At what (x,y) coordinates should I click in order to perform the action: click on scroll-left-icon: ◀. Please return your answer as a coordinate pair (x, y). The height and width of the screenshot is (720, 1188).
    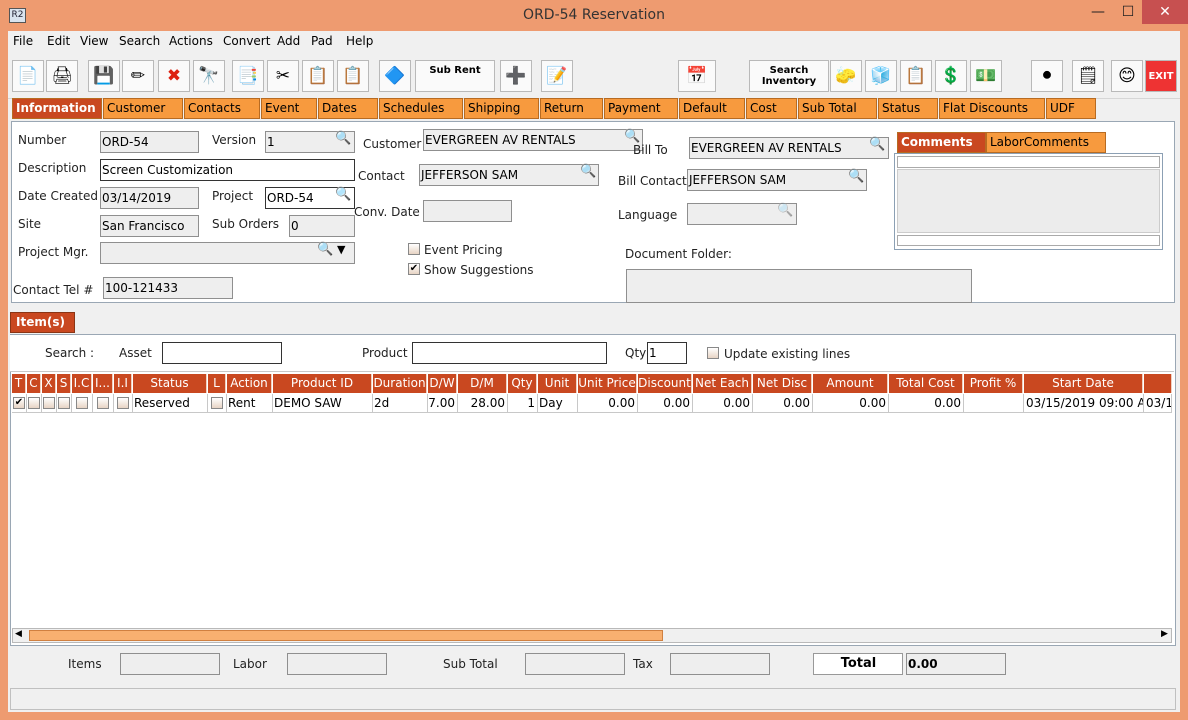
    Looking at the image, I should click on (18, 634).